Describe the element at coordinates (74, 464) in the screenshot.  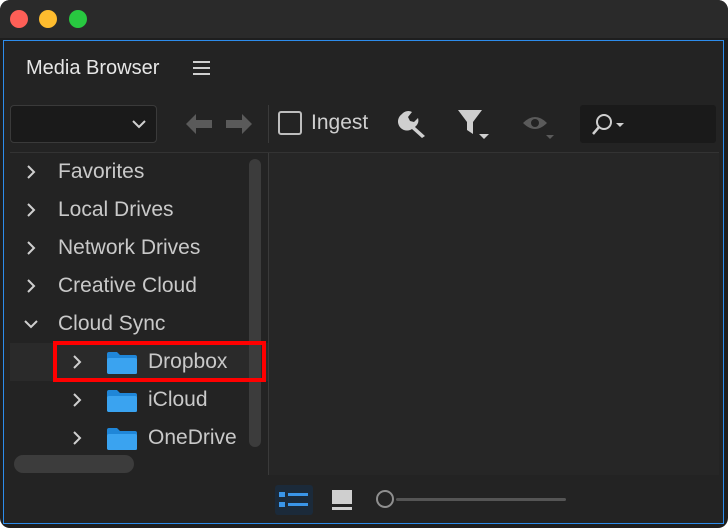
I see `tree-horizontal-scrollbar` at that location.